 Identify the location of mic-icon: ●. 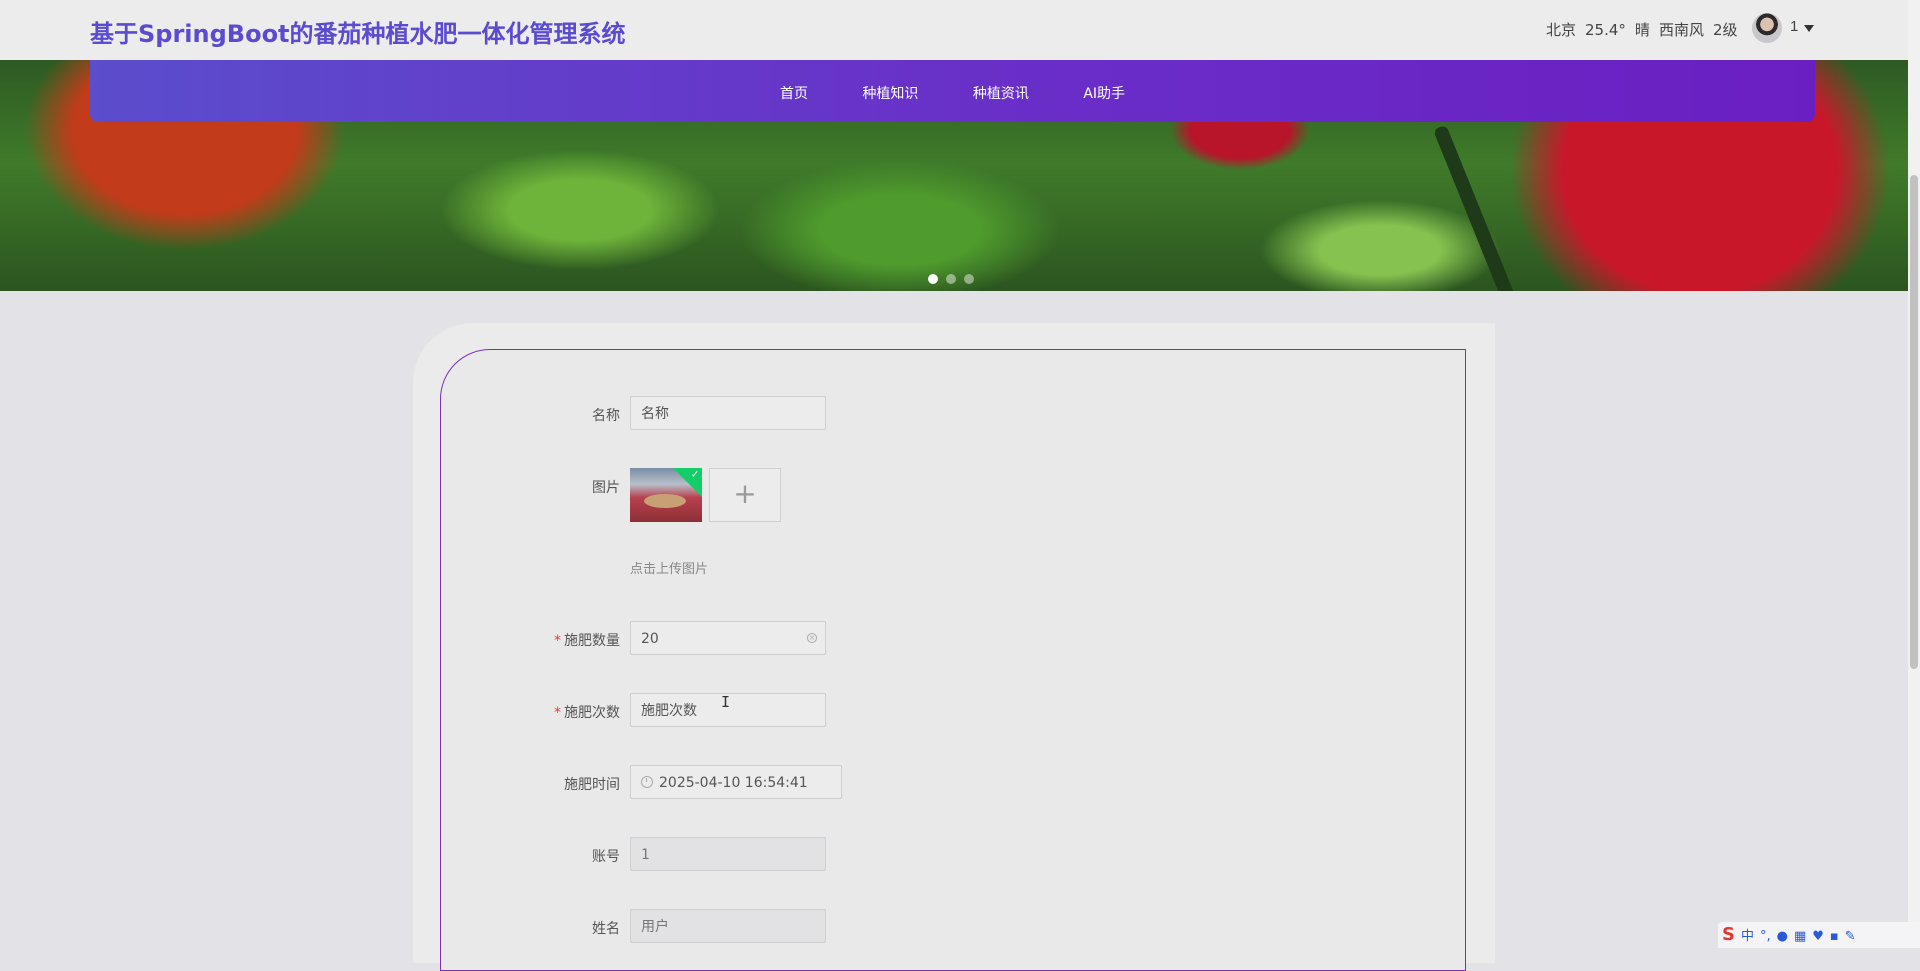
(1782, 937).